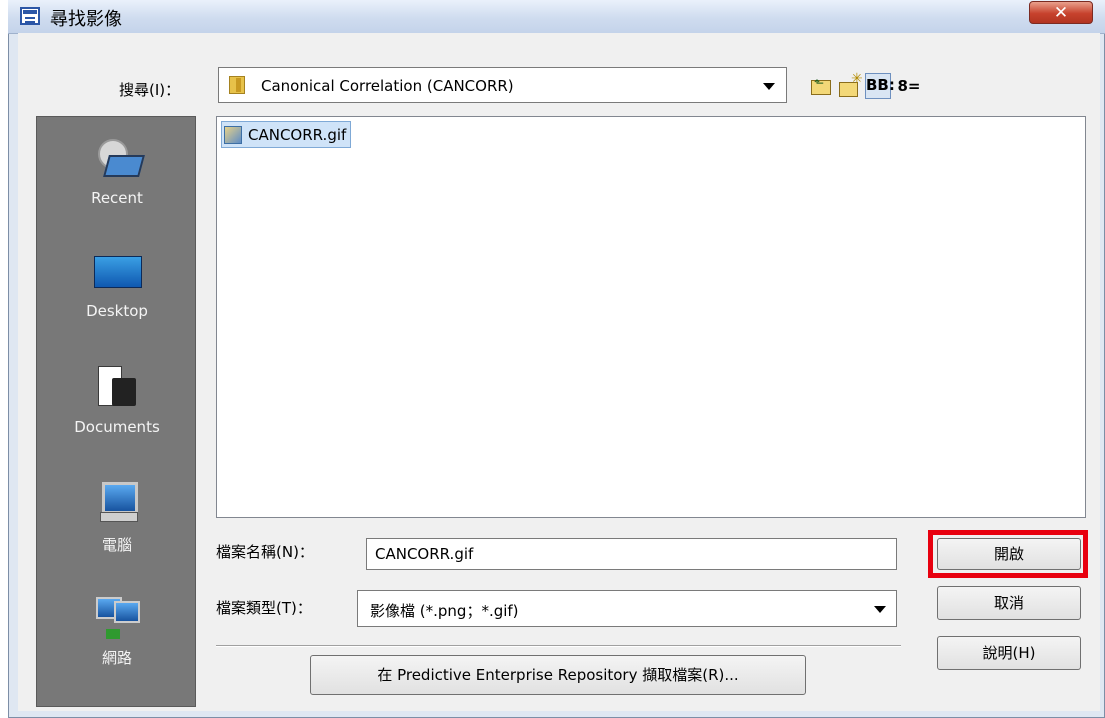  What do you see at coordinates (1009, 554) in the screenshot?
I see `open-button: 開啟` at bounding box center [1009, 554].